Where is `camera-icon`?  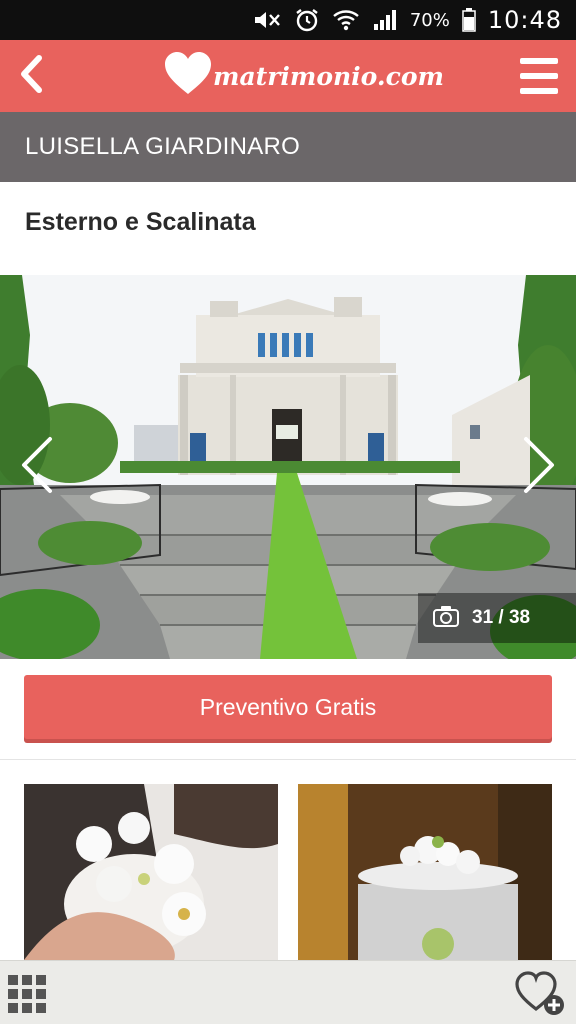
camera-icon is located at coordinates (446, 618).